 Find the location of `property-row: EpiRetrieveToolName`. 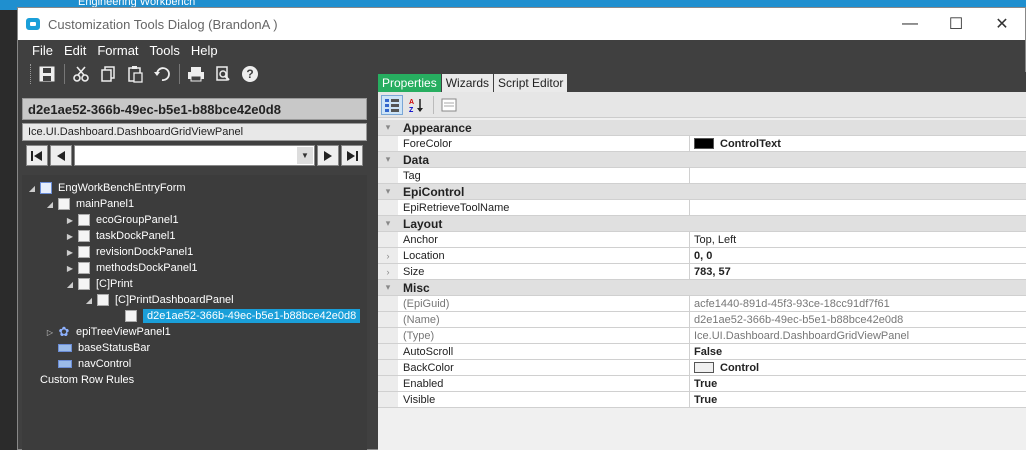

property-row: EpiRetrieveToolName is located at coordinates (702, 208).